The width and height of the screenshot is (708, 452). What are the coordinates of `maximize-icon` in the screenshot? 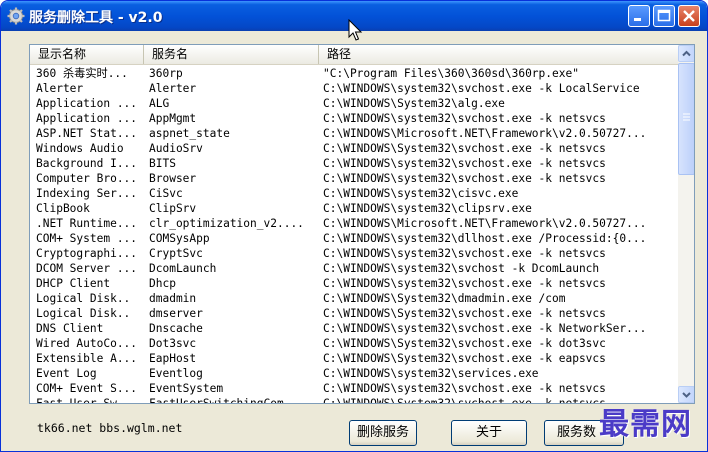 It's located at (664, 15).